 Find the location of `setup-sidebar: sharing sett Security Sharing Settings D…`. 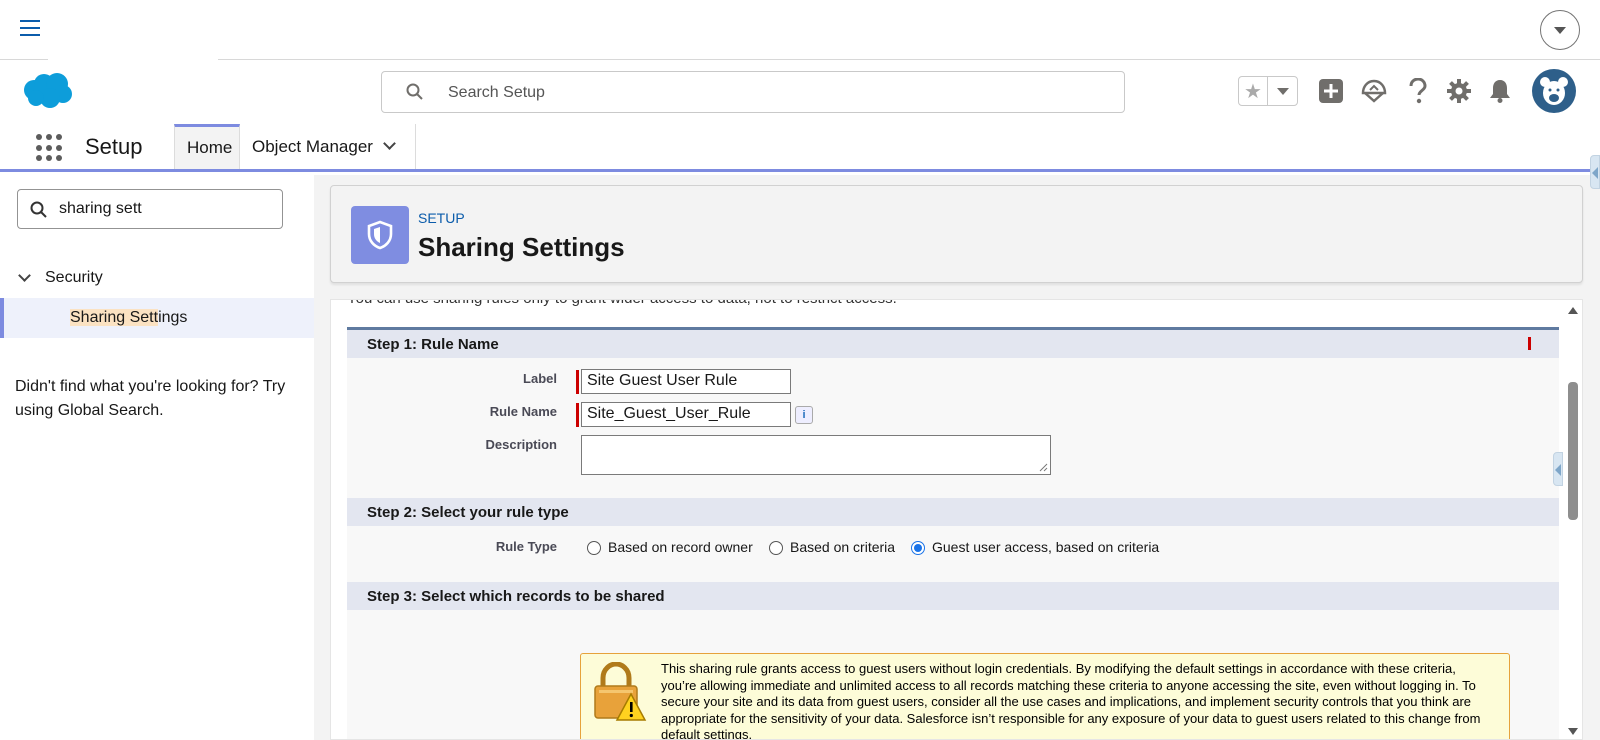

setup-sidebar: sharing sett Security Sharing Settings D… is located at coordinates (157, 457).